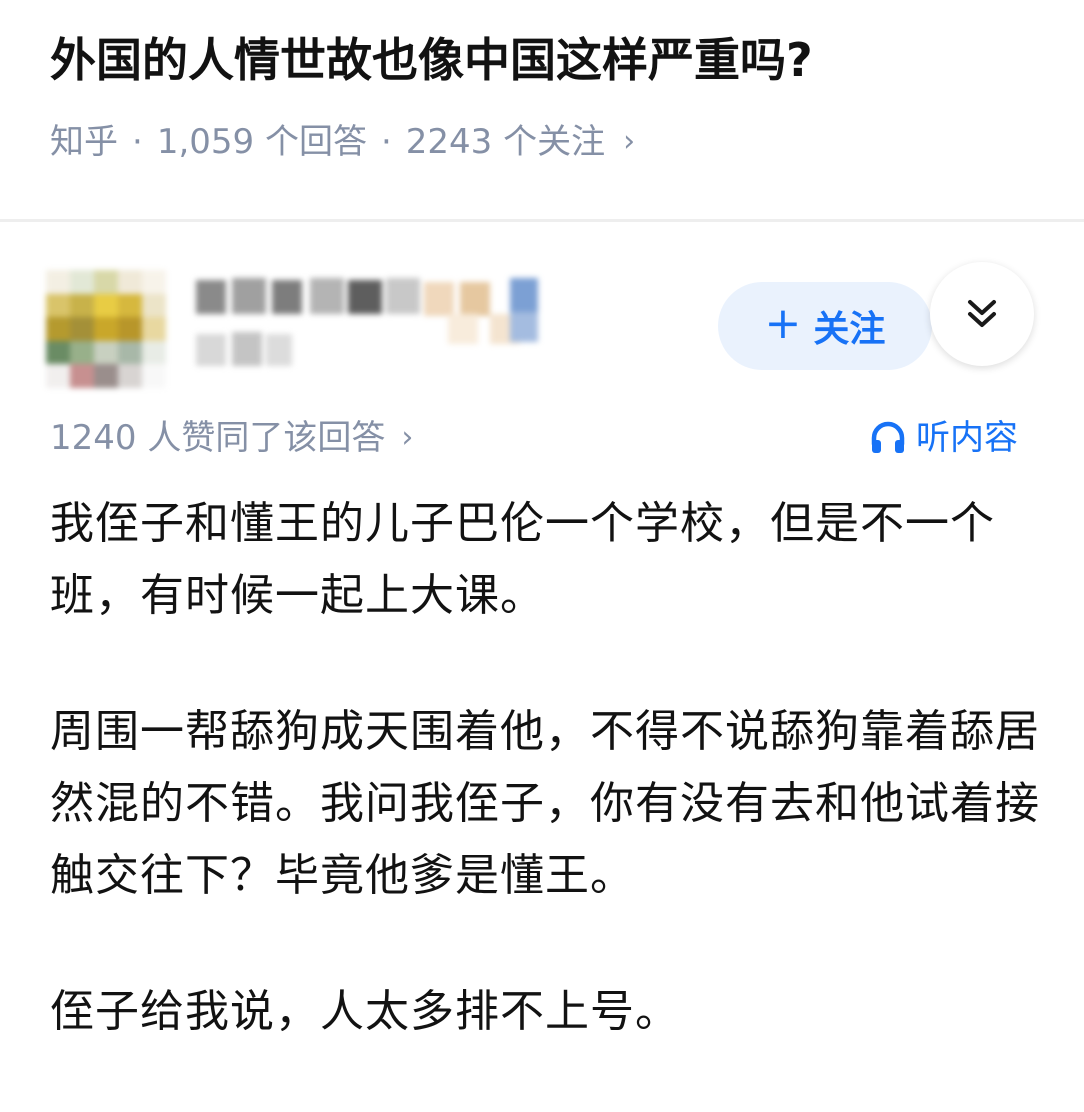  I want to click on follow-label: 关注, so click(849, 329).